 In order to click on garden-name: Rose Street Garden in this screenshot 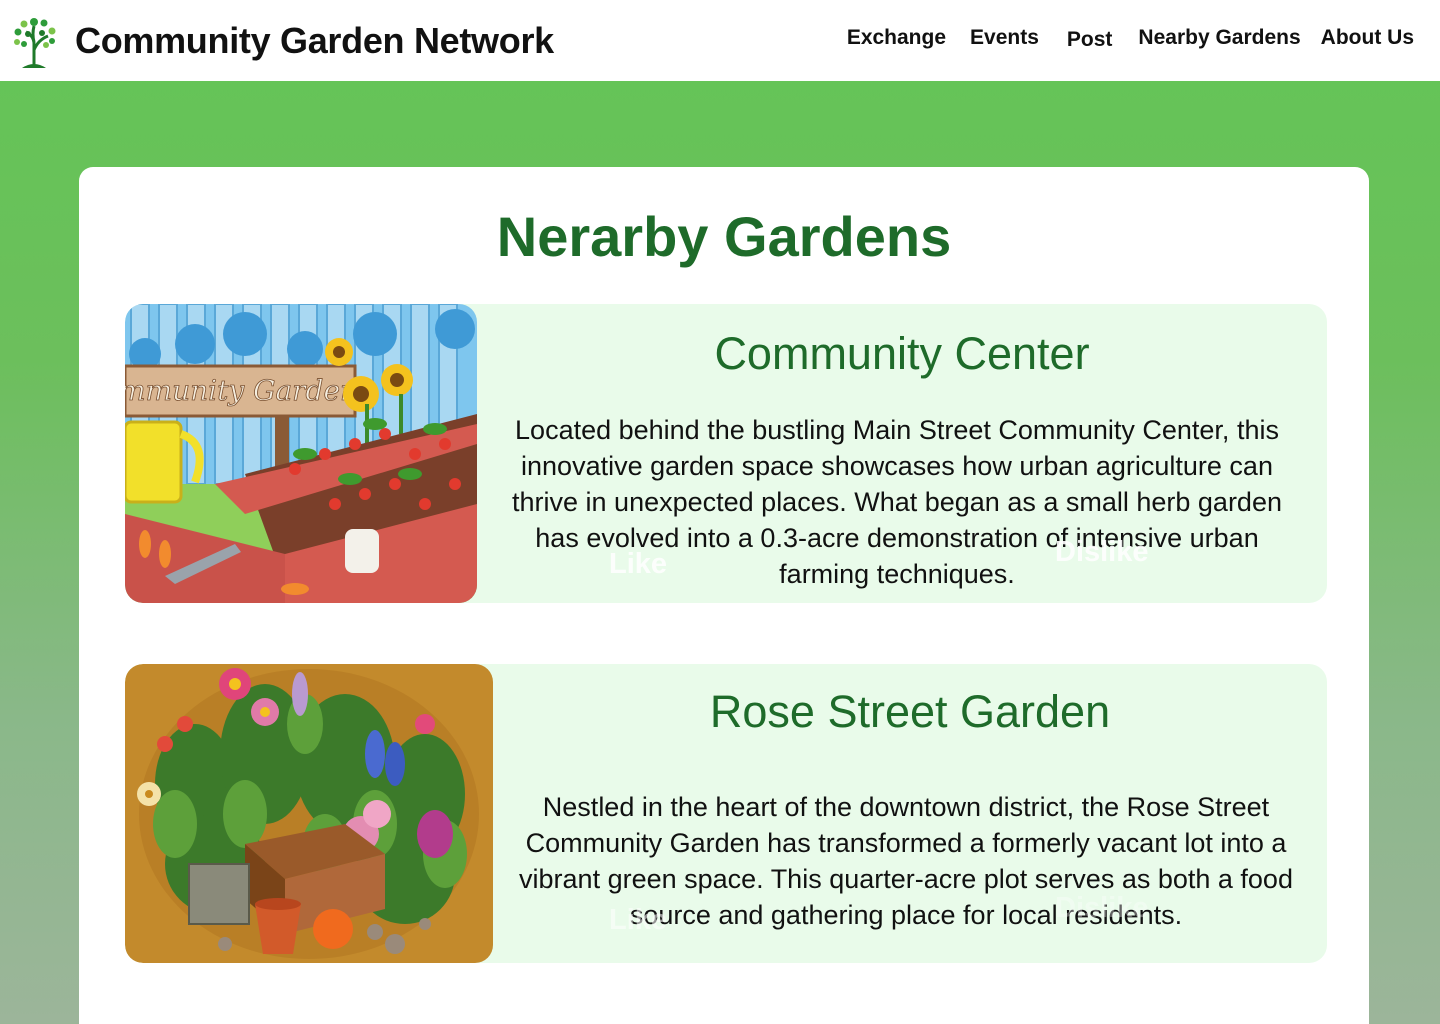, I will do `click(910, 711)`.